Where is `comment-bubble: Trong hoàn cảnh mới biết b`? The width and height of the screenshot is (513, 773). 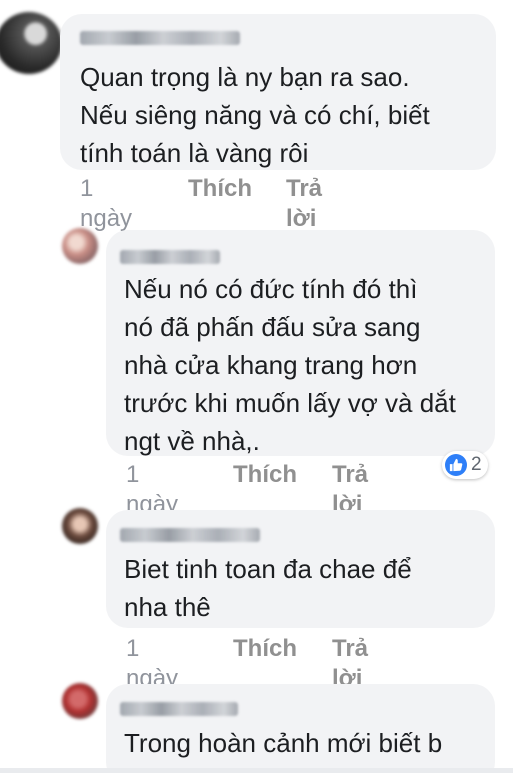 comment-bubble: Trong hoàn cảnh mới biết b is located at coordinates (300, 728).